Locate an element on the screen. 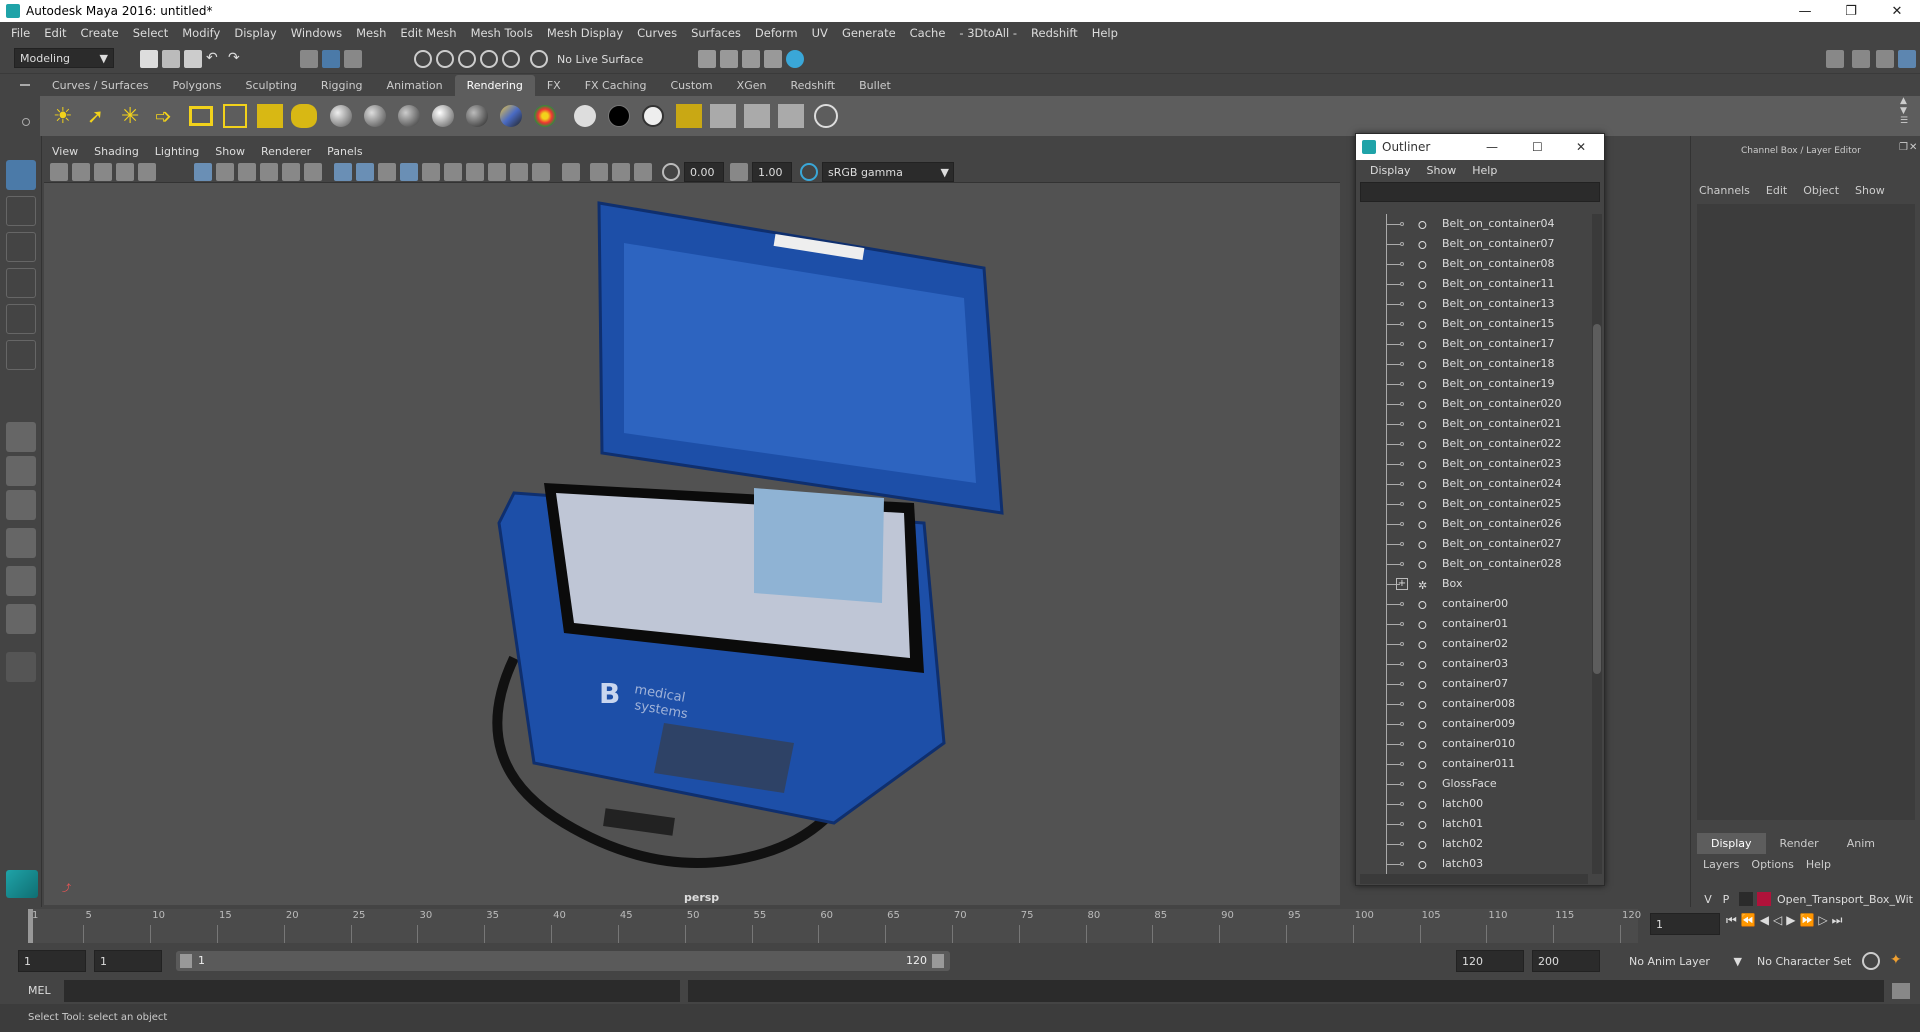 The image size is (1920, 1032). scrollbar-thumb is located at coordinates (1597, 499).